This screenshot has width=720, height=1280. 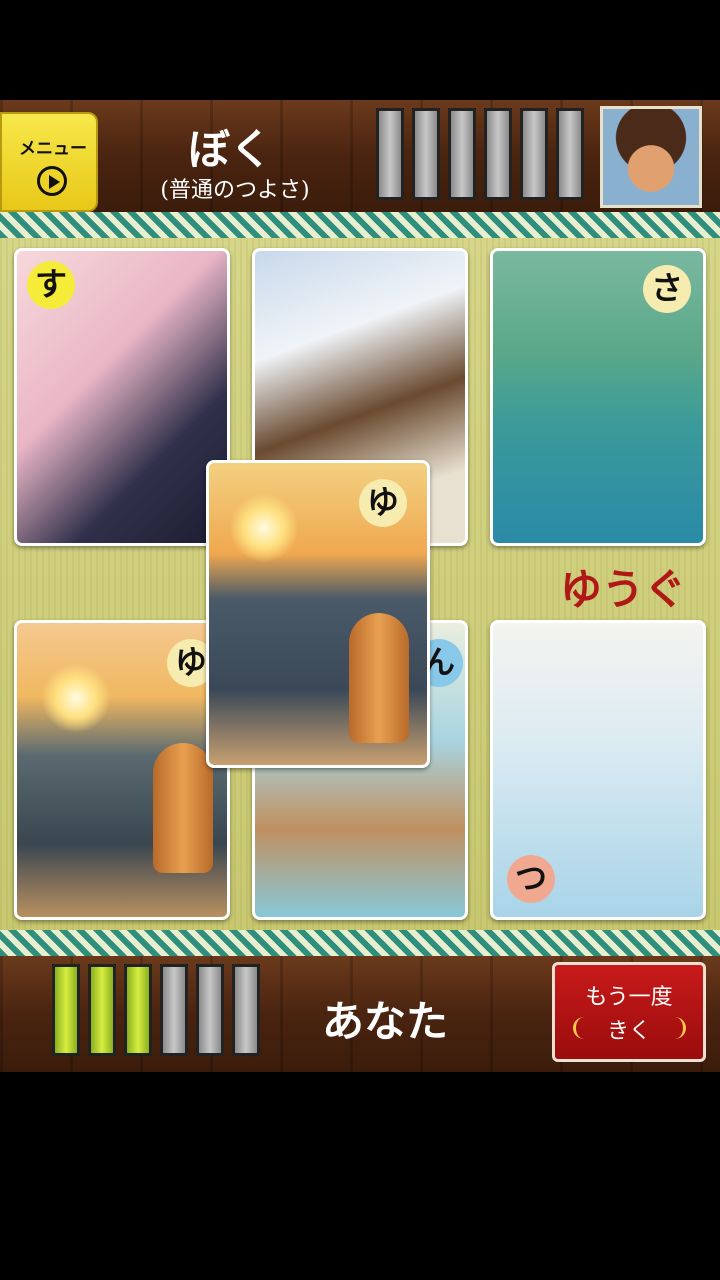 What do you see at coordinates (629, 1012) in the screenshot?
I see `replay-button: もう一度 きく` at bounding box center [629, 1012].